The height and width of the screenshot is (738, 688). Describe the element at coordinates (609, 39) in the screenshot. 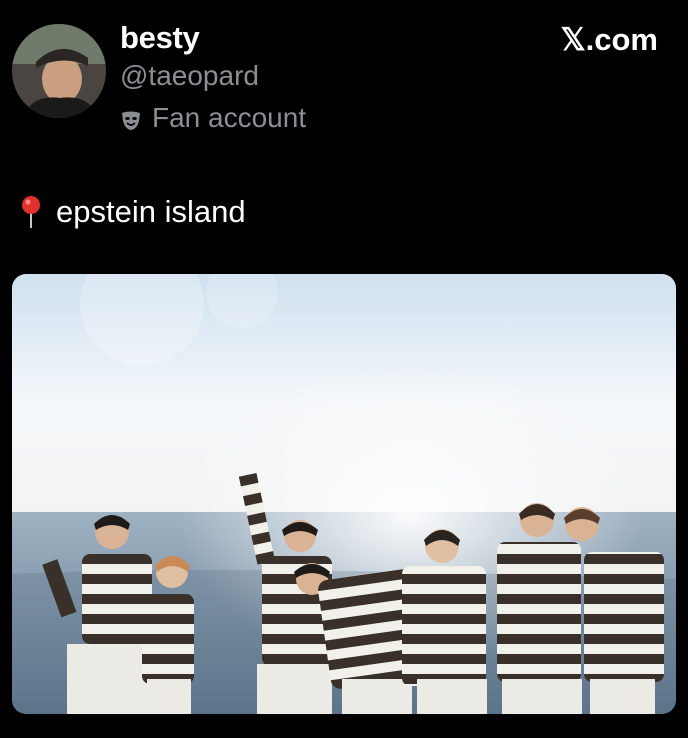

I see `source-label: 𝕏.com` at that location.